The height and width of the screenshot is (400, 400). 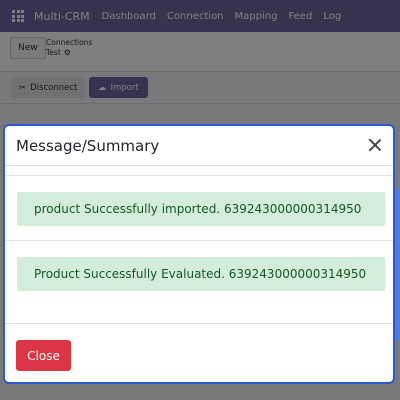 What do you see at coordinates (199, 323) in the screenshot?
I see `footer-divider` at bounding box center [199, 323].